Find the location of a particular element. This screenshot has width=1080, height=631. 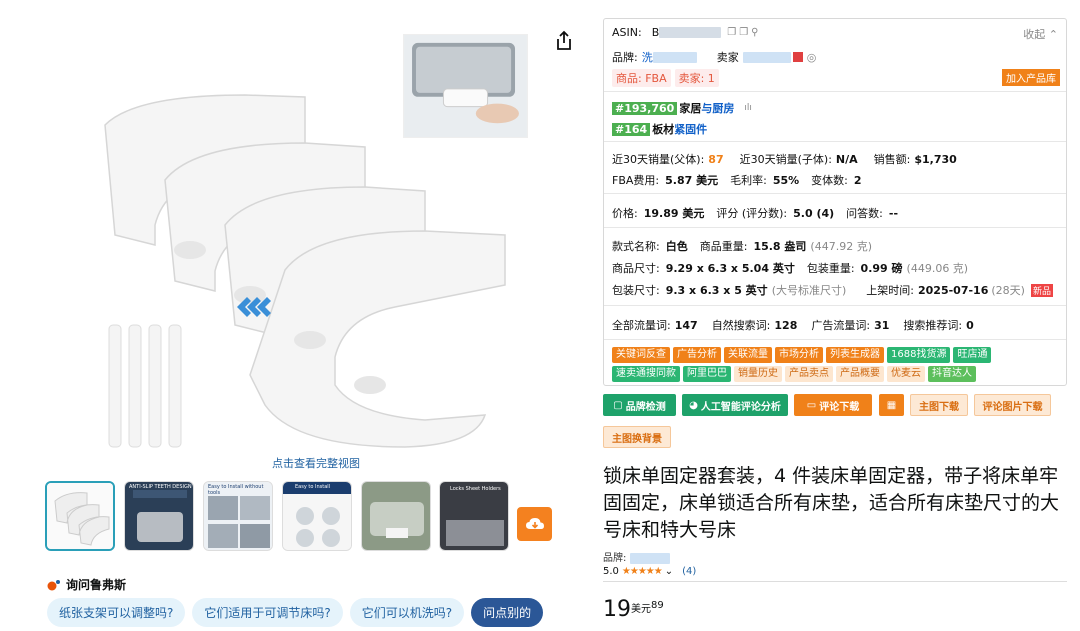

pkg-weight-value: 0.99 磅 is located at coordinates (881, 268).